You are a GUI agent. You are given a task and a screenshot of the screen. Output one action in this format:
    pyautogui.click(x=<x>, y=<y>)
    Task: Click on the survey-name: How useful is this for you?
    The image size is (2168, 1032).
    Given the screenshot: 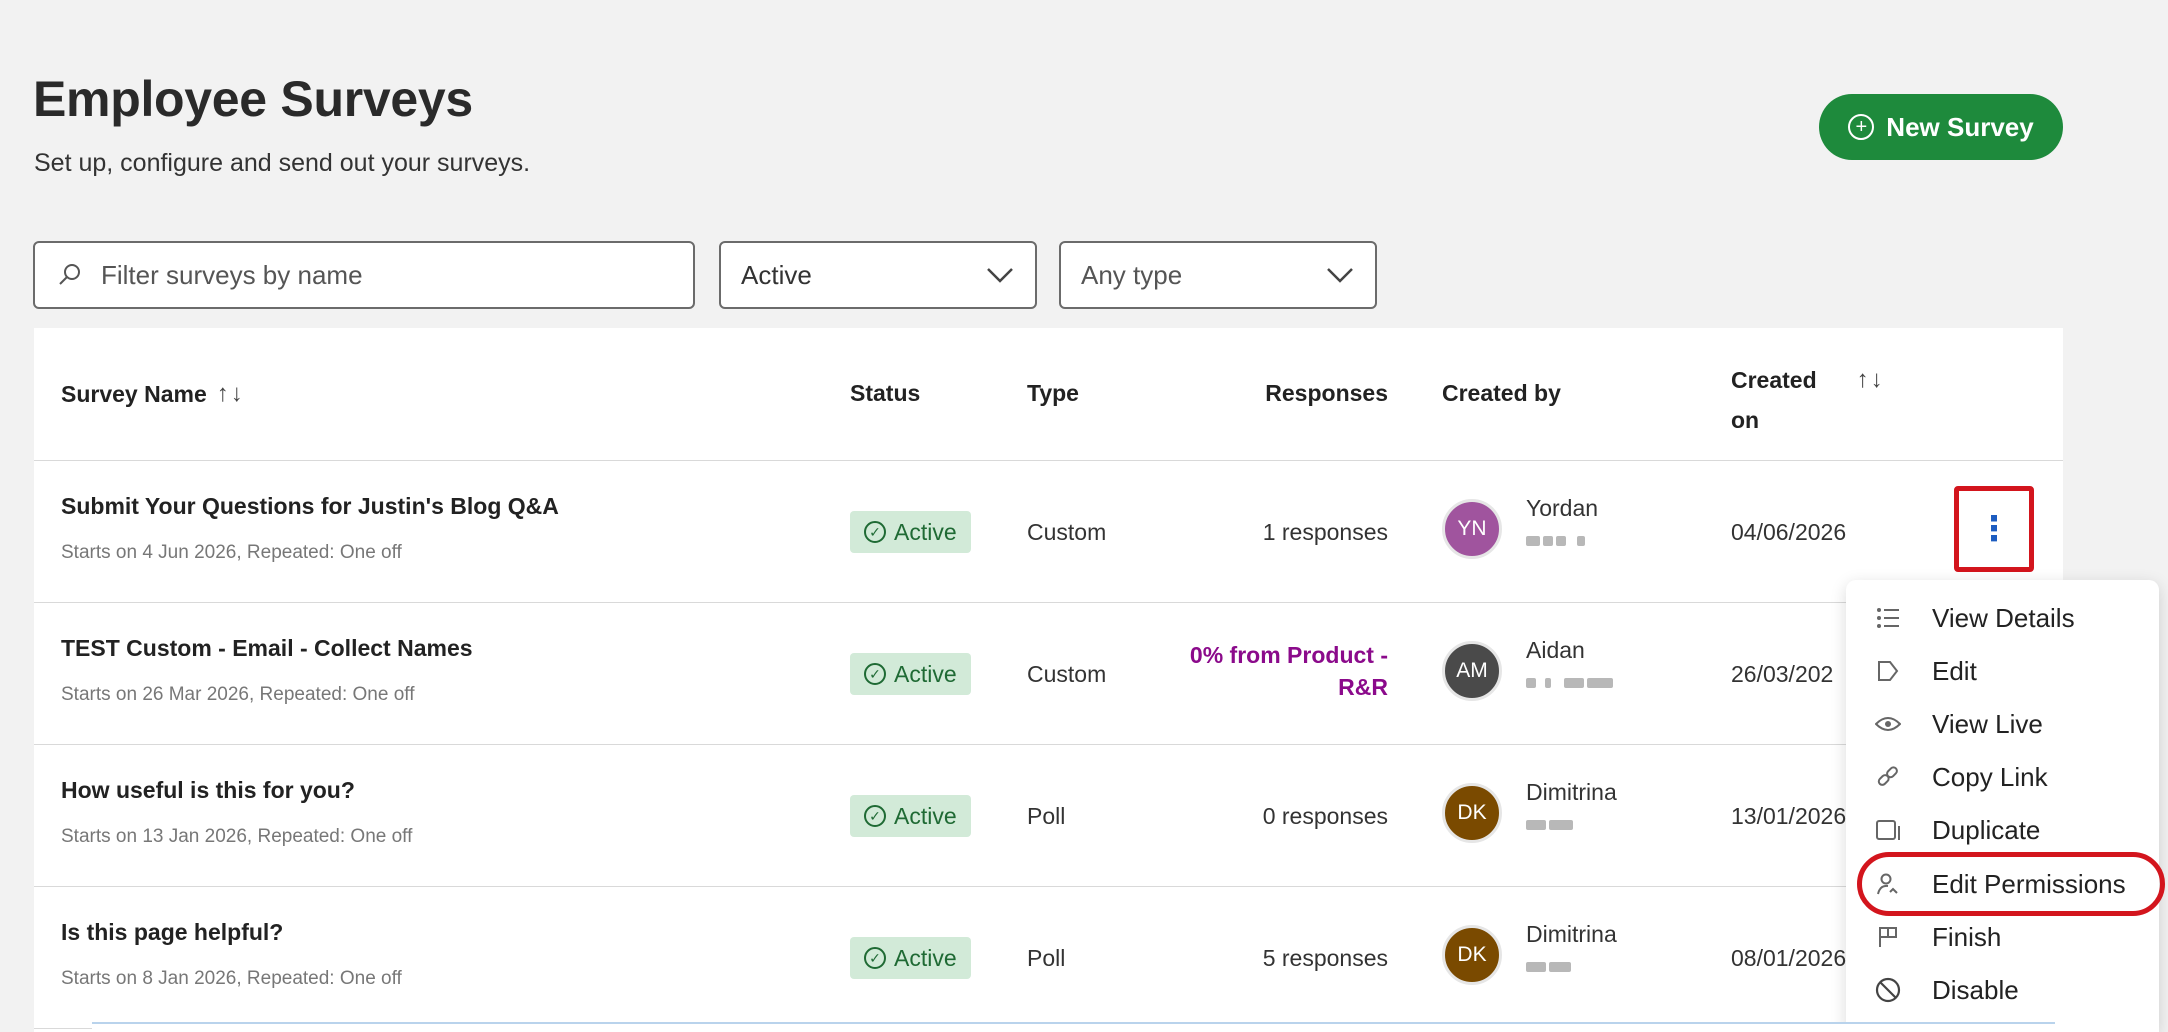 What is the action you would take?
    pyautogui.click(x=236, y=790)
    